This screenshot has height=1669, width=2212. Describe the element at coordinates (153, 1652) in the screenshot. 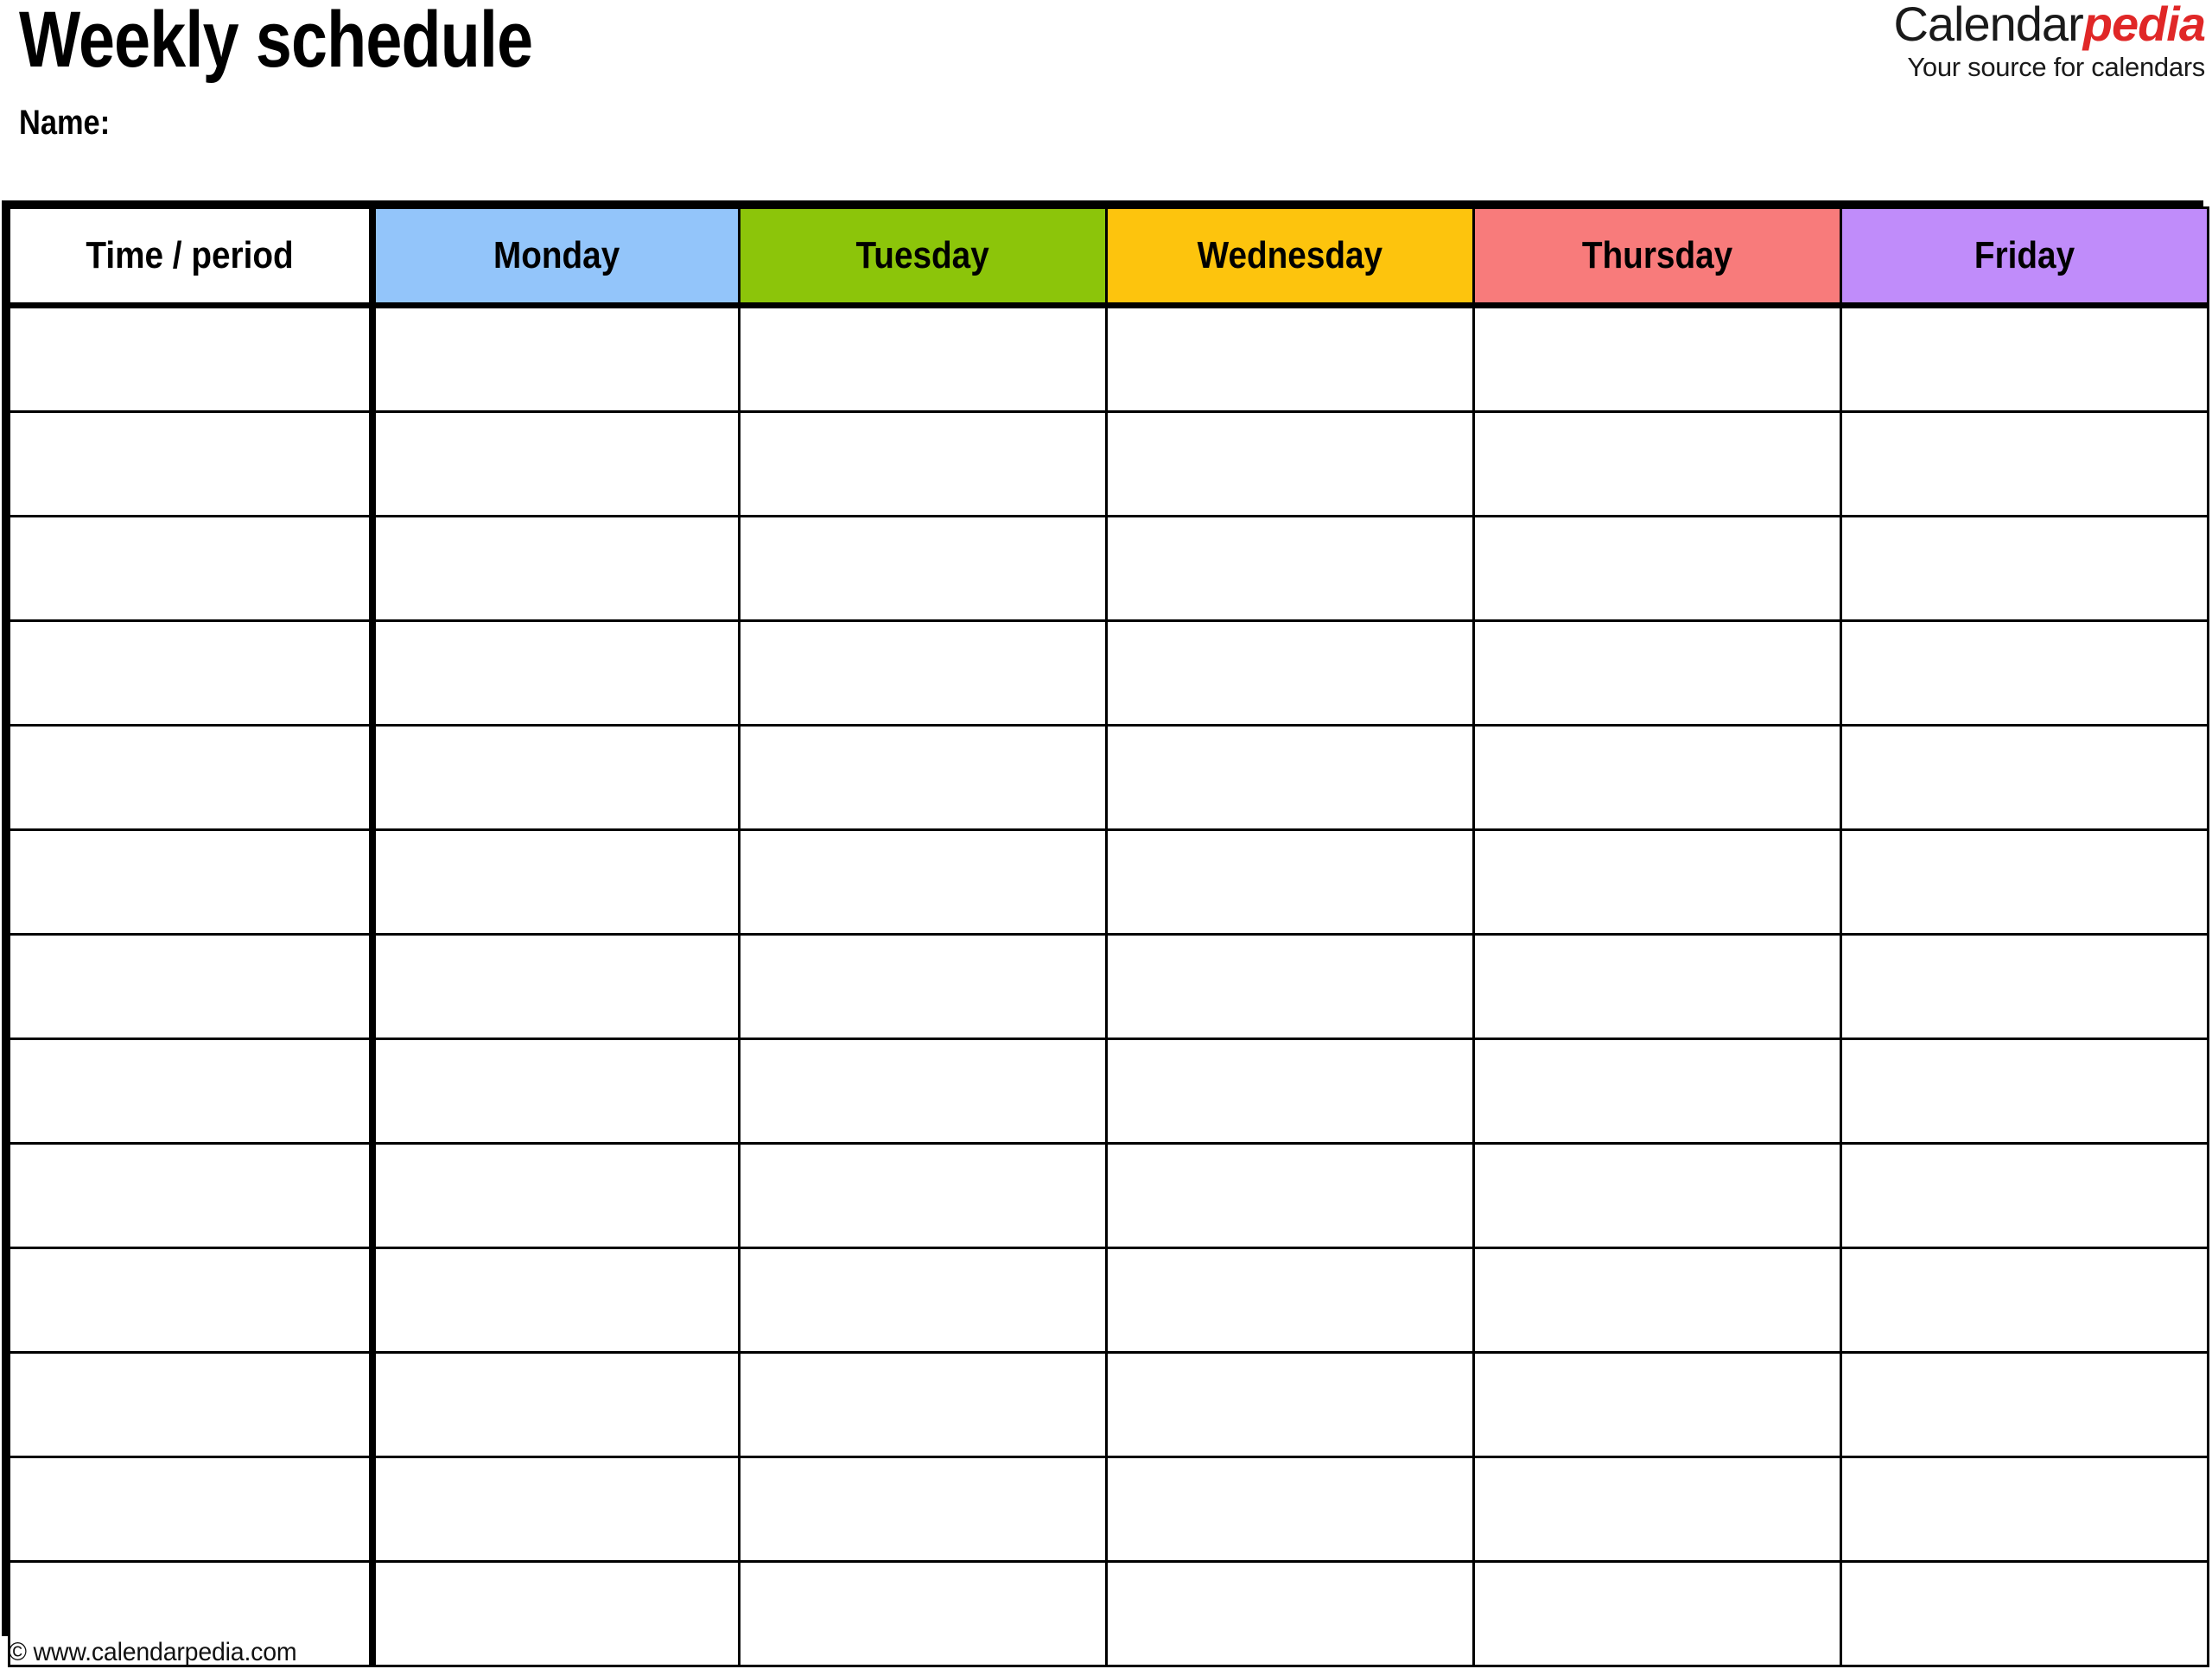

I see `footer-copyright: © www.calendarpedia.com` at that location.